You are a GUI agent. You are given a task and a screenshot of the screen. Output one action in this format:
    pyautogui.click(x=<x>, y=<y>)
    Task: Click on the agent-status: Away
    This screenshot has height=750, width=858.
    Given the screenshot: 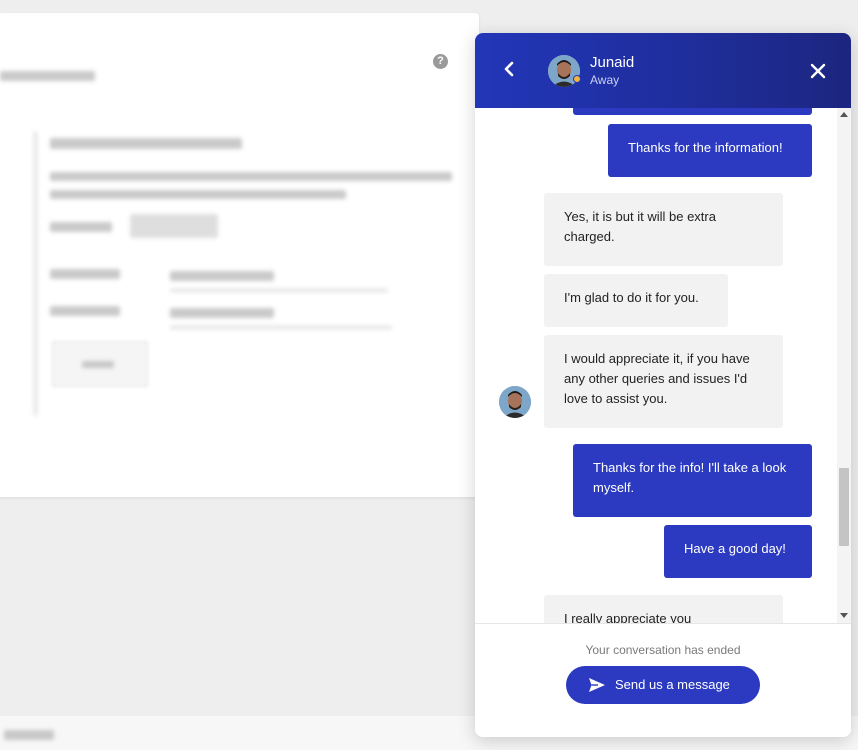 What is the action you would take?
    pyautogui.click(x=605, y=80)
    